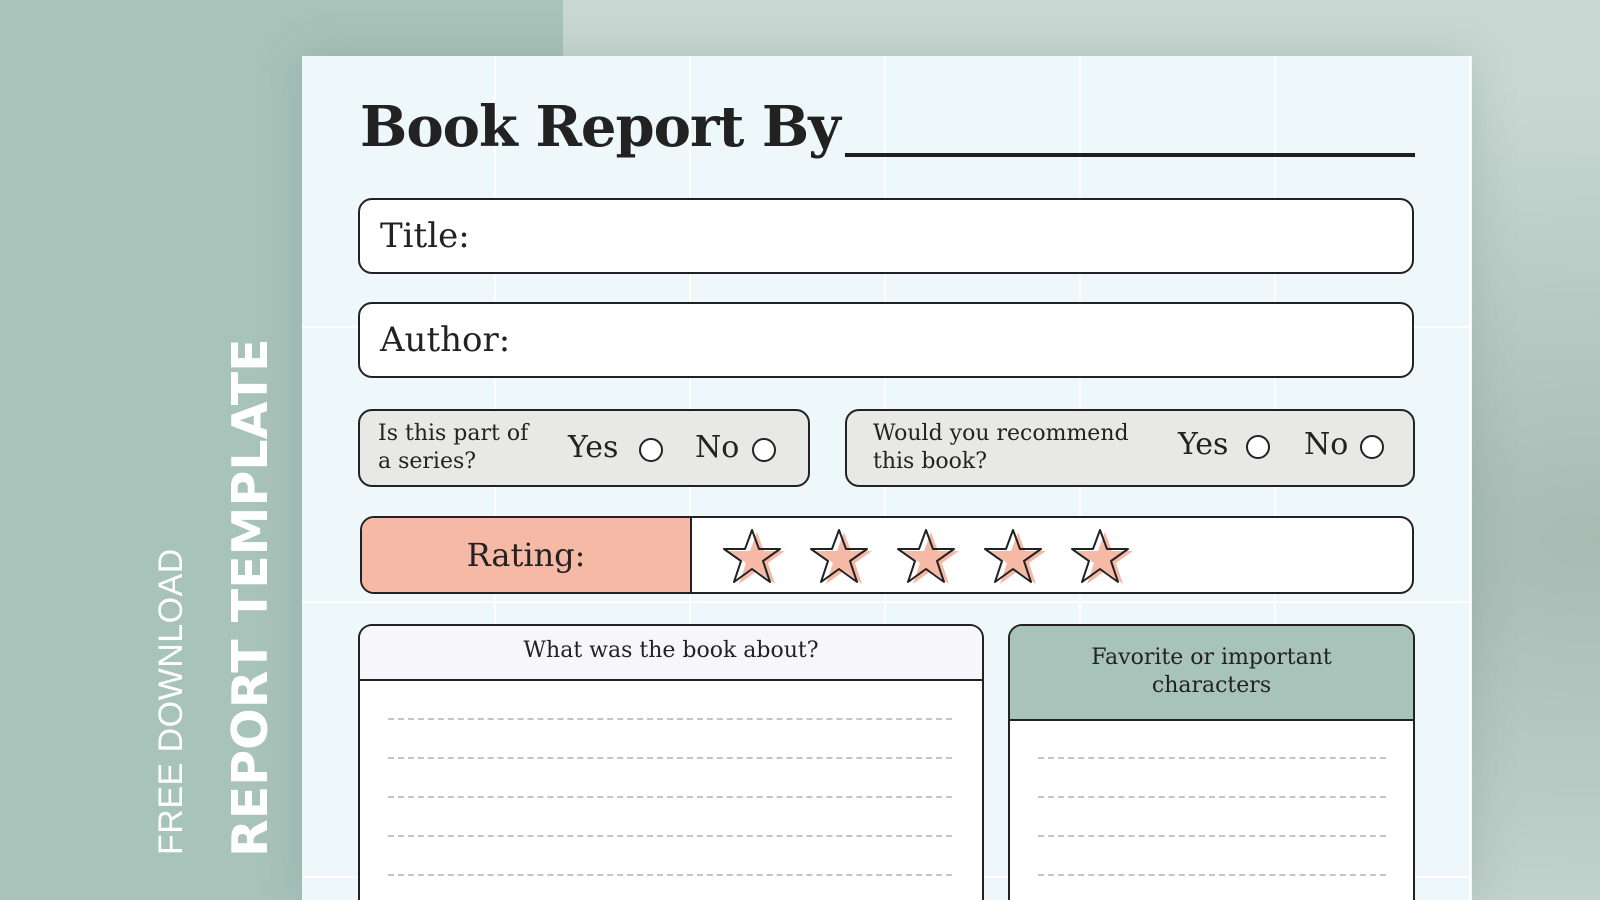  What do you see at coordinates (886, 340) in the screenshot?
I see `author-field: Author:` at bounding box center [886, 340].